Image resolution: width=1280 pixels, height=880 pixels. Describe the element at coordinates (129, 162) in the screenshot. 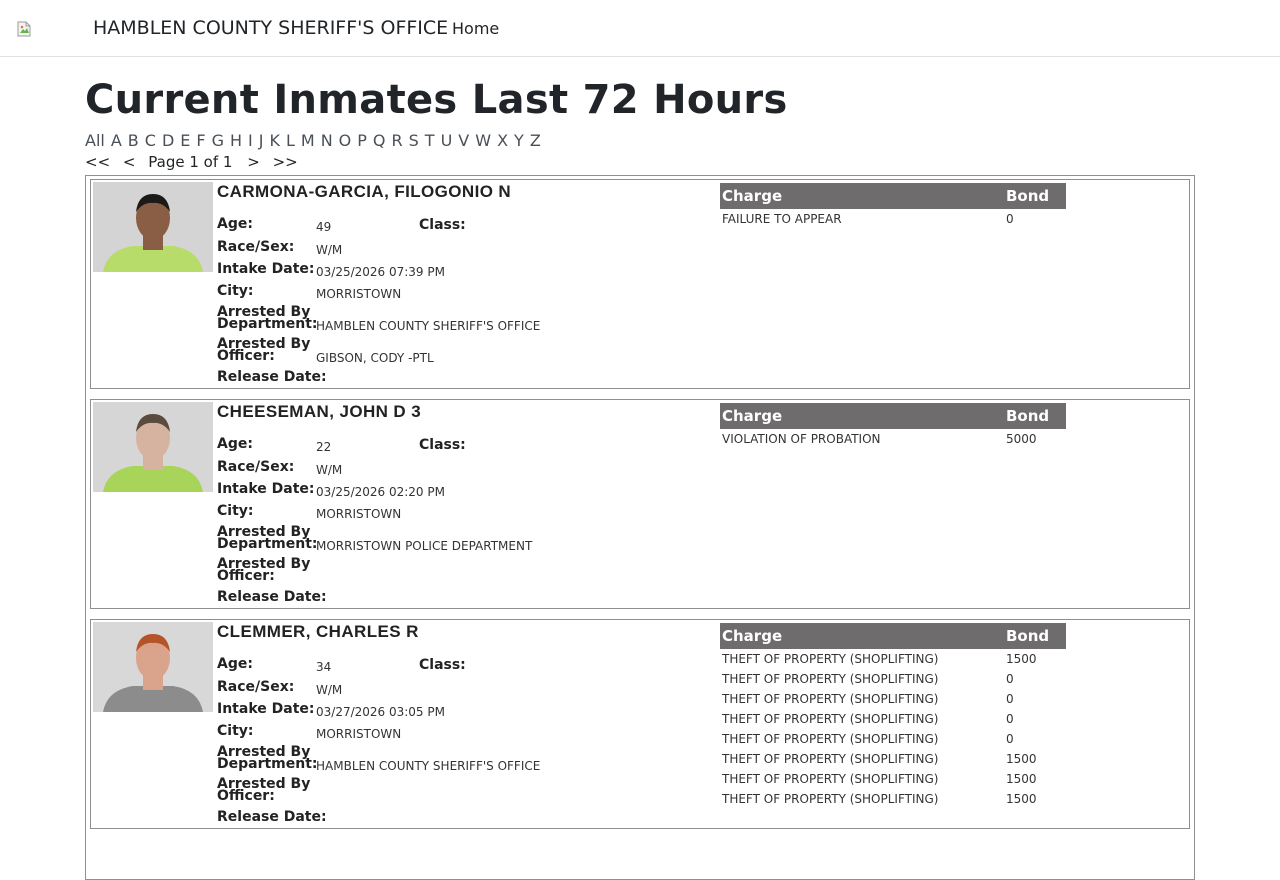

I see `prev-page-link: <` at that location.